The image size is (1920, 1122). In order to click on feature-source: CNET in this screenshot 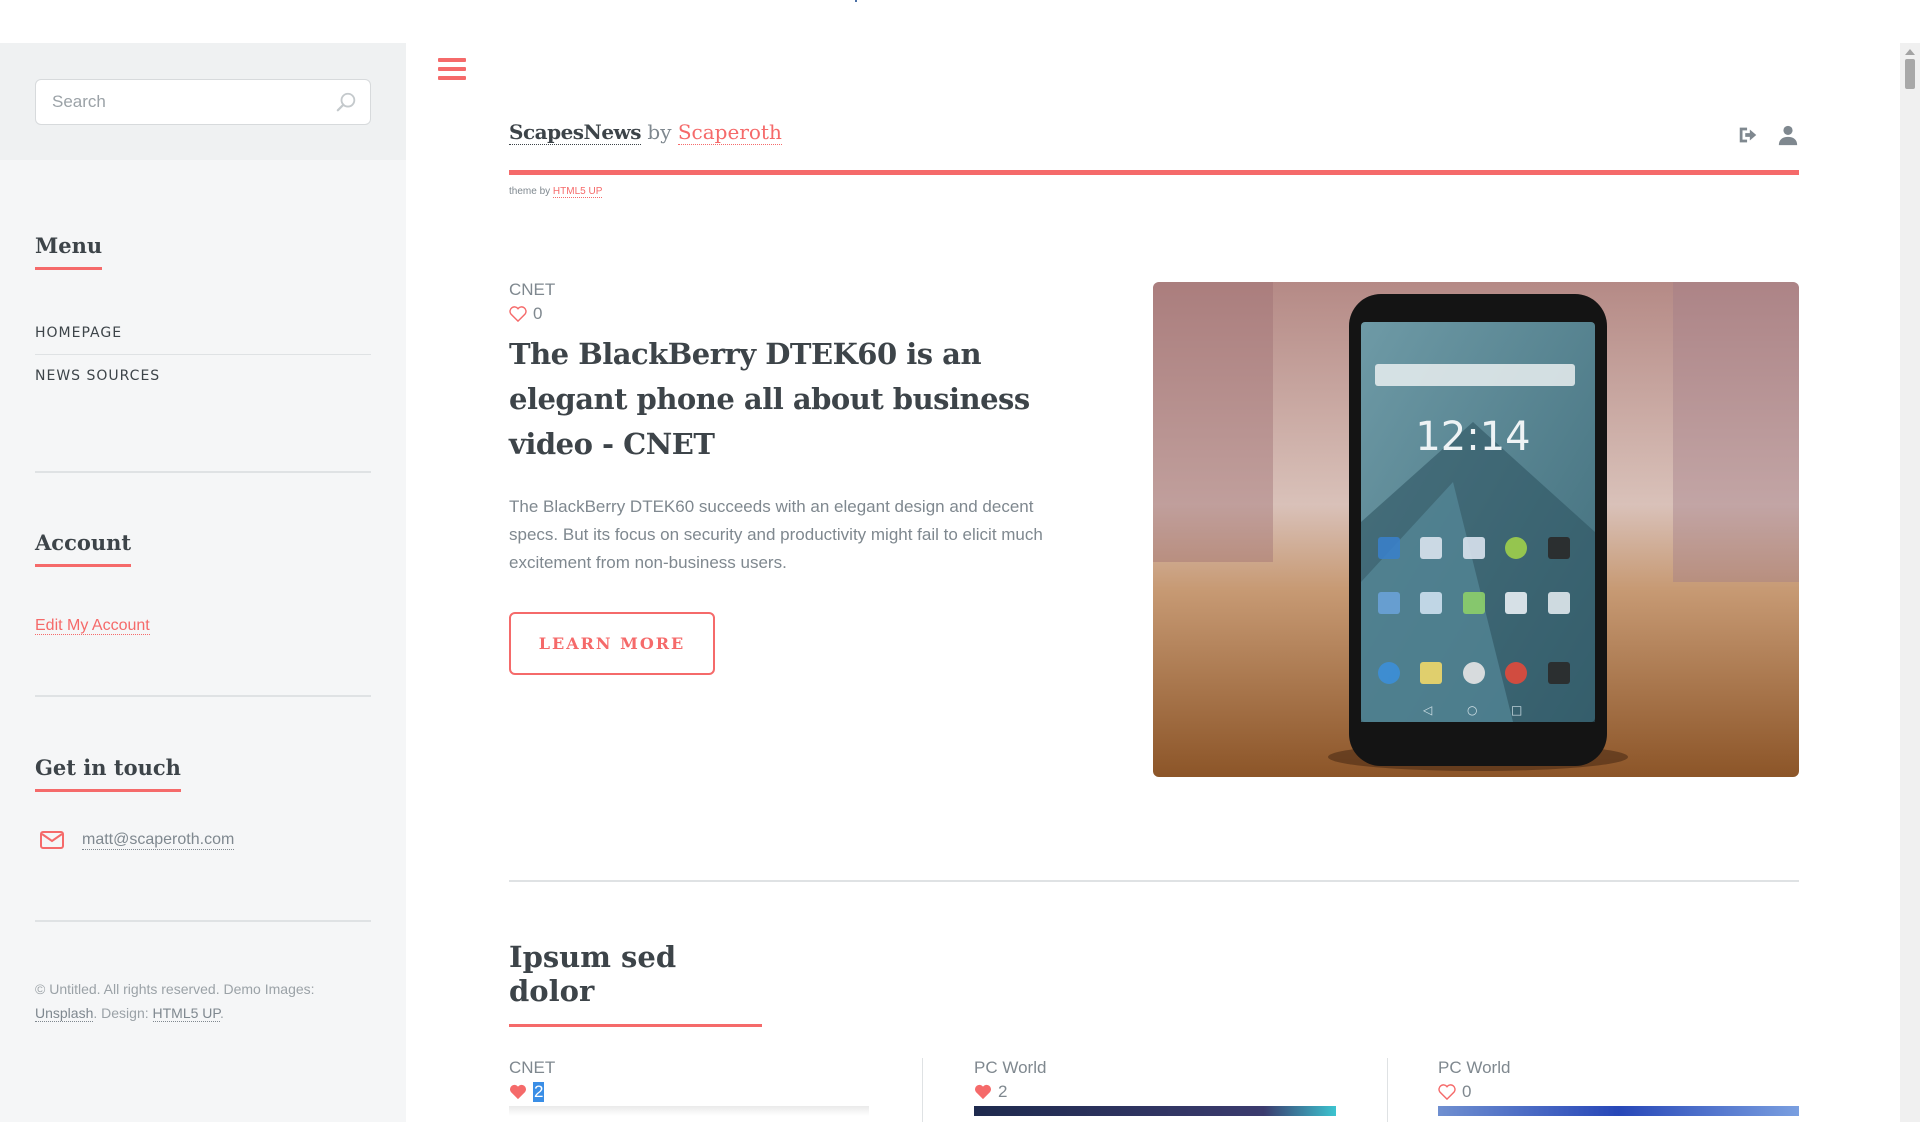, I will do `click(532, 289)`.